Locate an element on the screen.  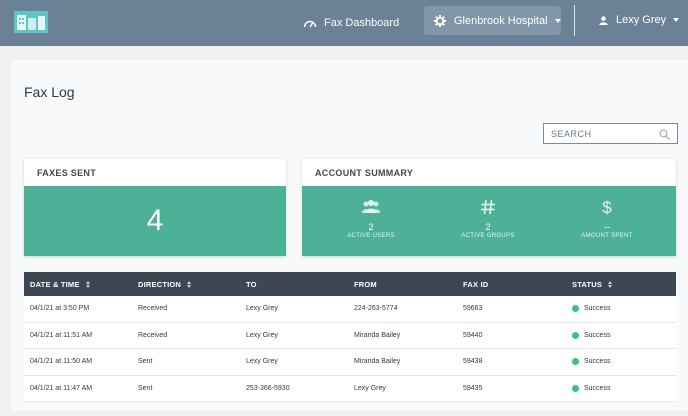
cell-from: Lexy Grey is located at coordinates (370, 388).